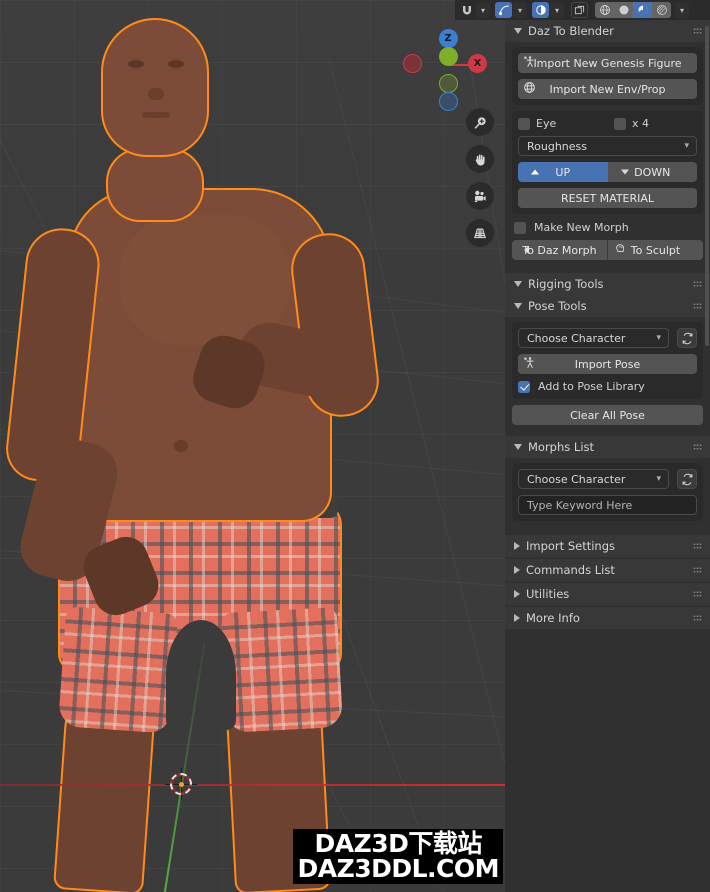  Describe the element at coordinates (448, 101) in the screenshot. I see `gizmo-axis-z-negative` at that location.